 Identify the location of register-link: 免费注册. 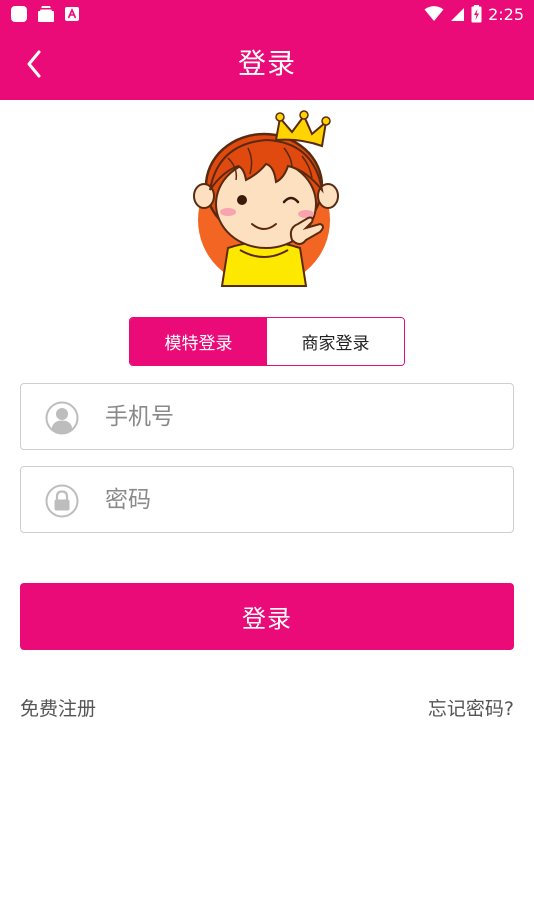
(58, 707).